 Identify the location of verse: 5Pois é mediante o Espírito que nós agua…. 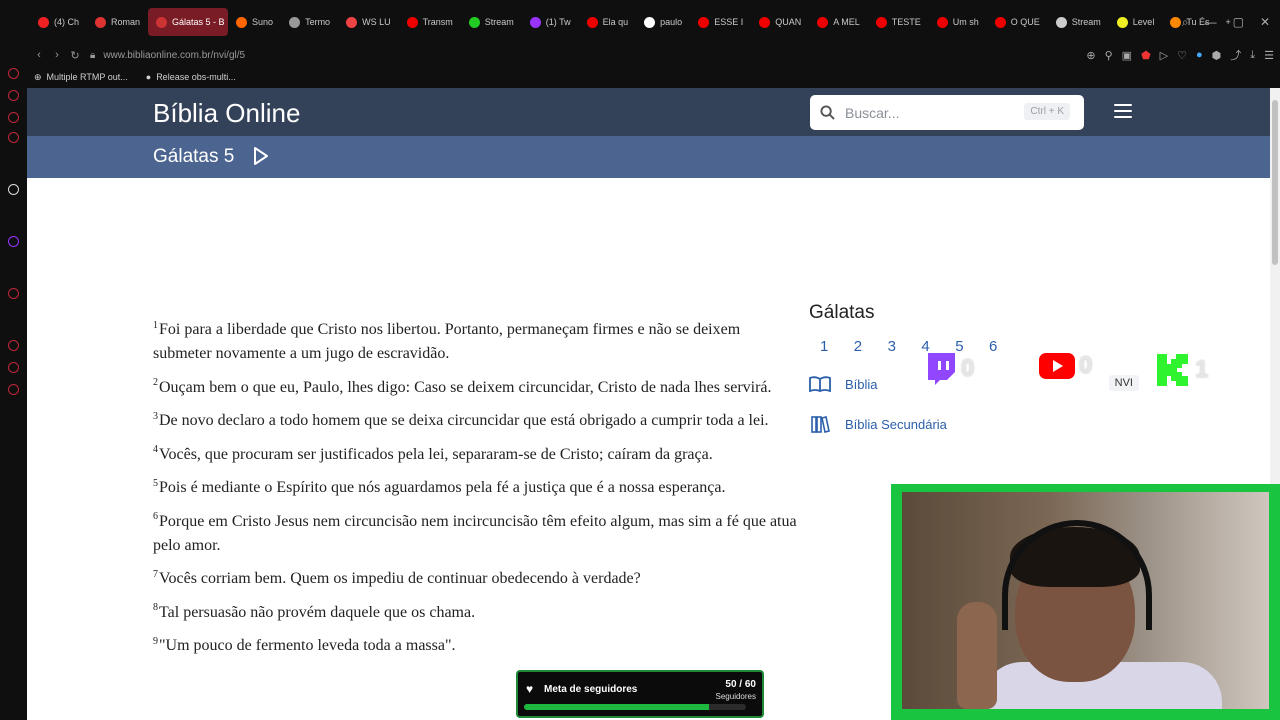
(475, 488).